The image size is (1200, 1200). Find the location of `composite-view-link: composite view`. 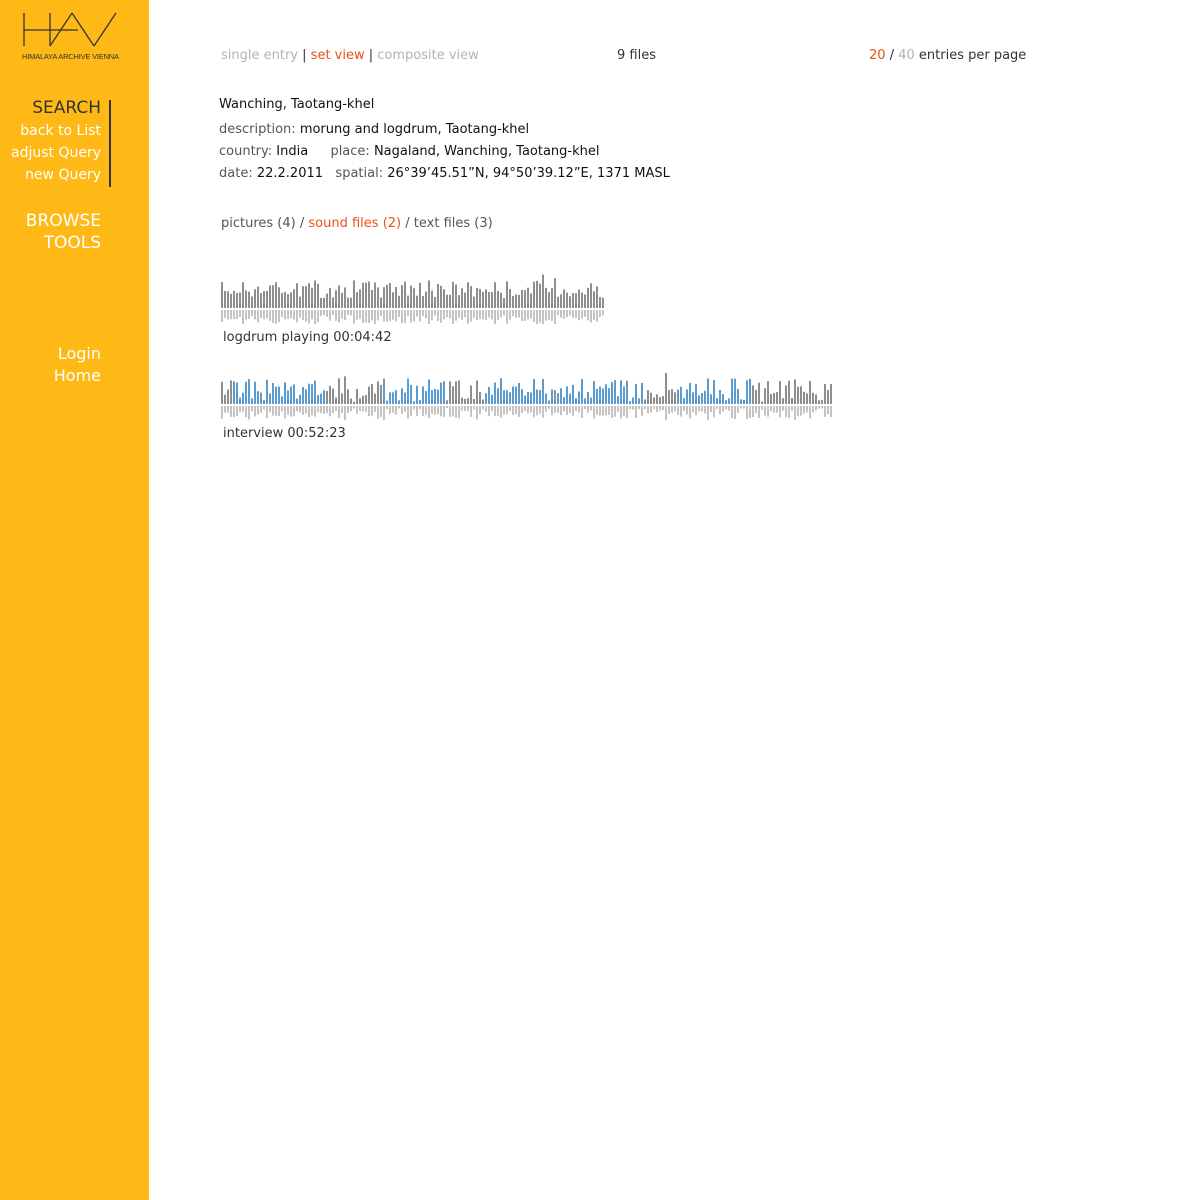

composite-view-link: composite view is located at coordinates (428, 55).